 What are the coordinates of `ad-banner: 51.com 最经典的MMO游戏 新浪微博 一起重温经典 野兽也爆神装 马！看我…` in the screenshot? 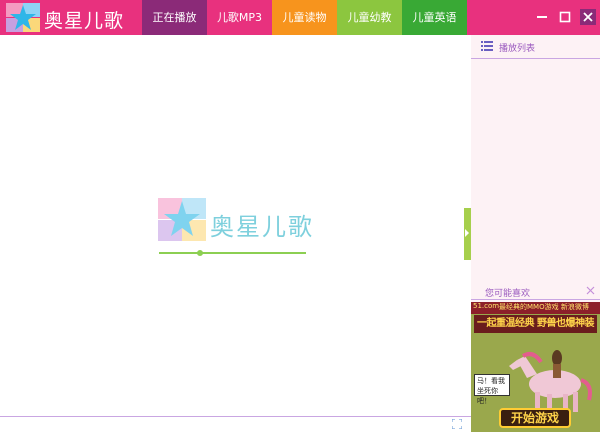 It's located at (535, 367).